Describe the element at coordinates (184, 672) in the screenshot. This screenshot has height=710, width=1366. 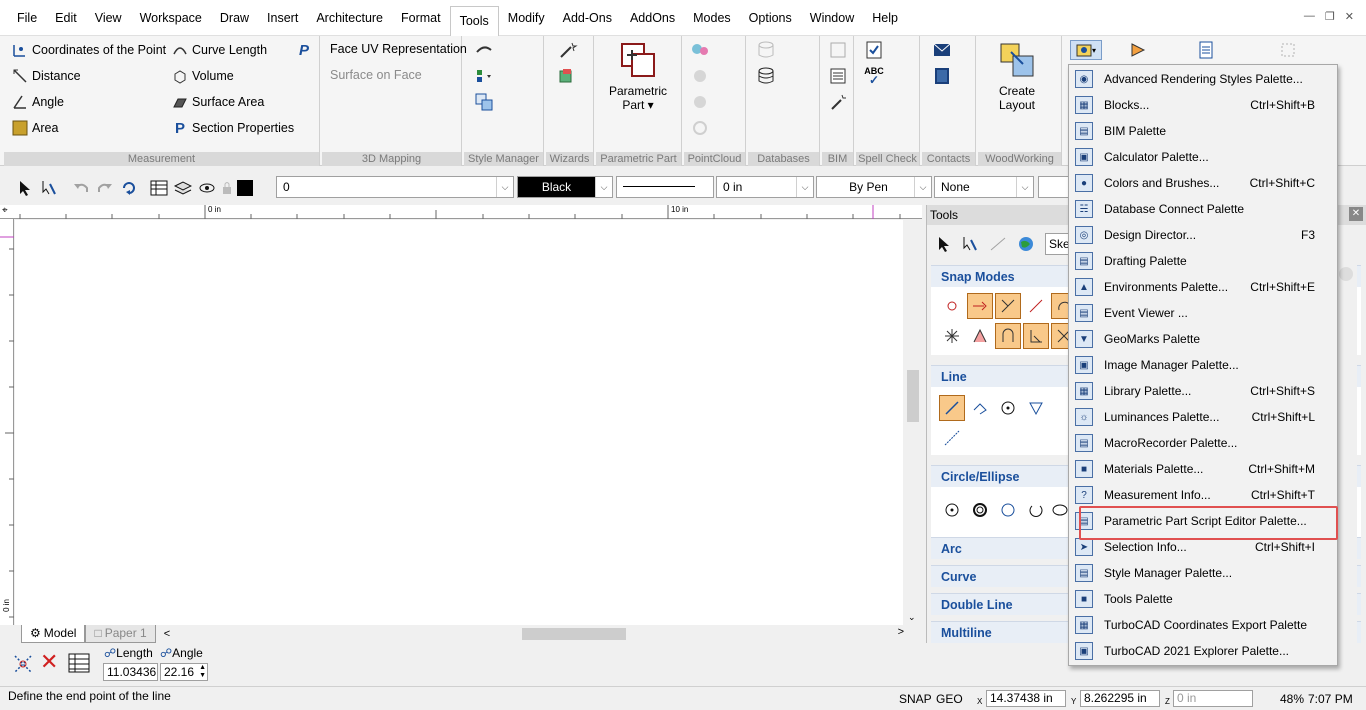
I see `angle-input: 22.16 ▲ ▼` at that location.